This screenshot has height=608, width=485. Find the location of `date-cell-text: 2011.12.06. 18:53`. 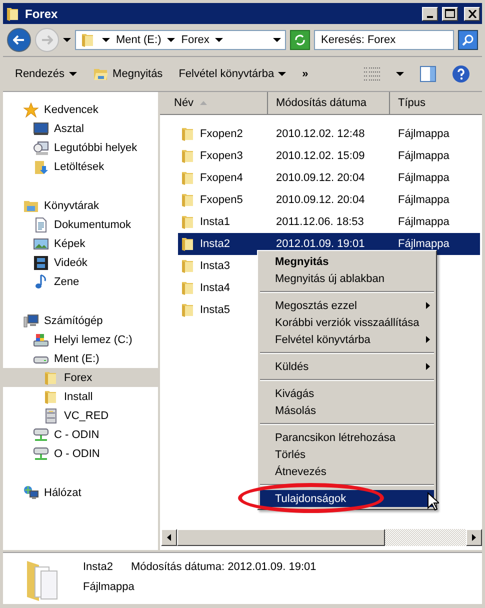

date-cell-text: 2011.12.06. 18:53 is located at coordinates (320, 222).